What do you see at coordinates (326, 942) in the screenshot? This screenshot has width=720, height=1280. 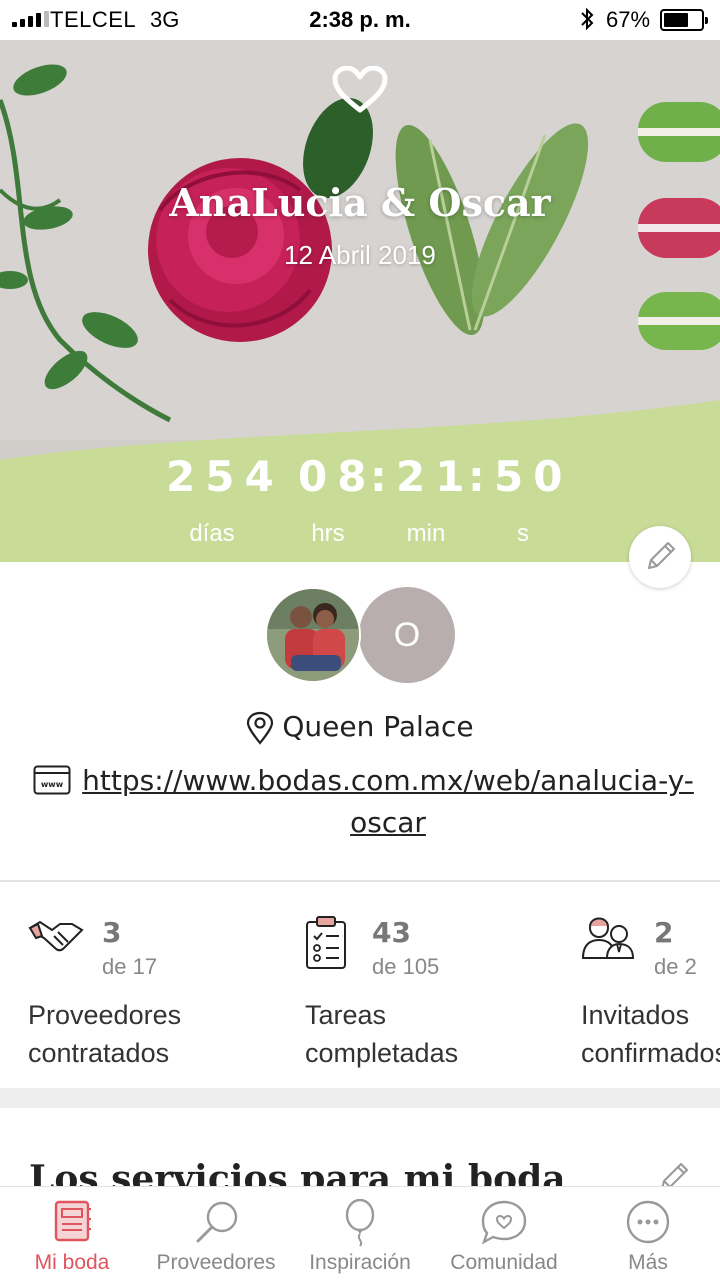 I see `clipboard-checklist-icon` at bounding box center [326, 942].